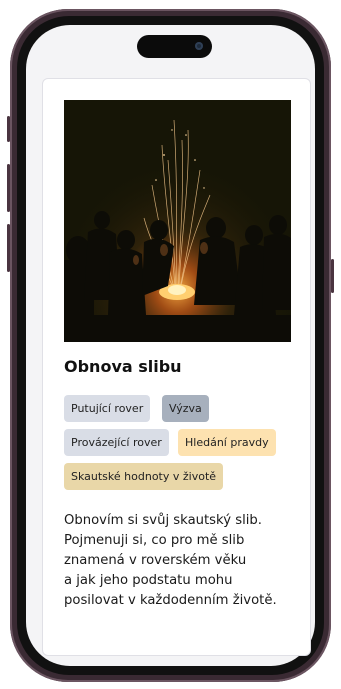  I want to click on tag-provazejici-rover: Provázející rover, so click(116, 442).